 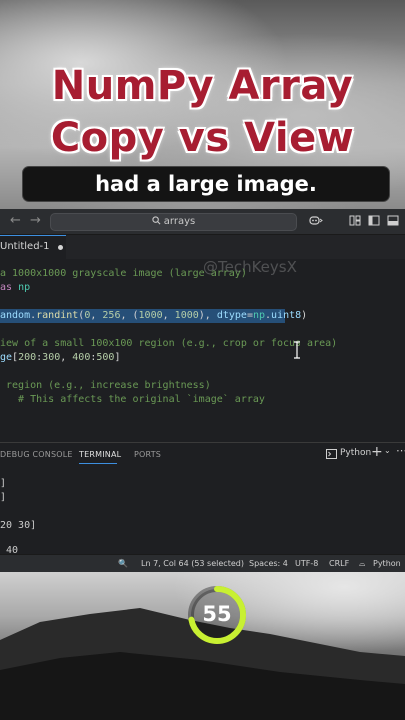 I want to click on layout-icon, so click(x=355, y=220).